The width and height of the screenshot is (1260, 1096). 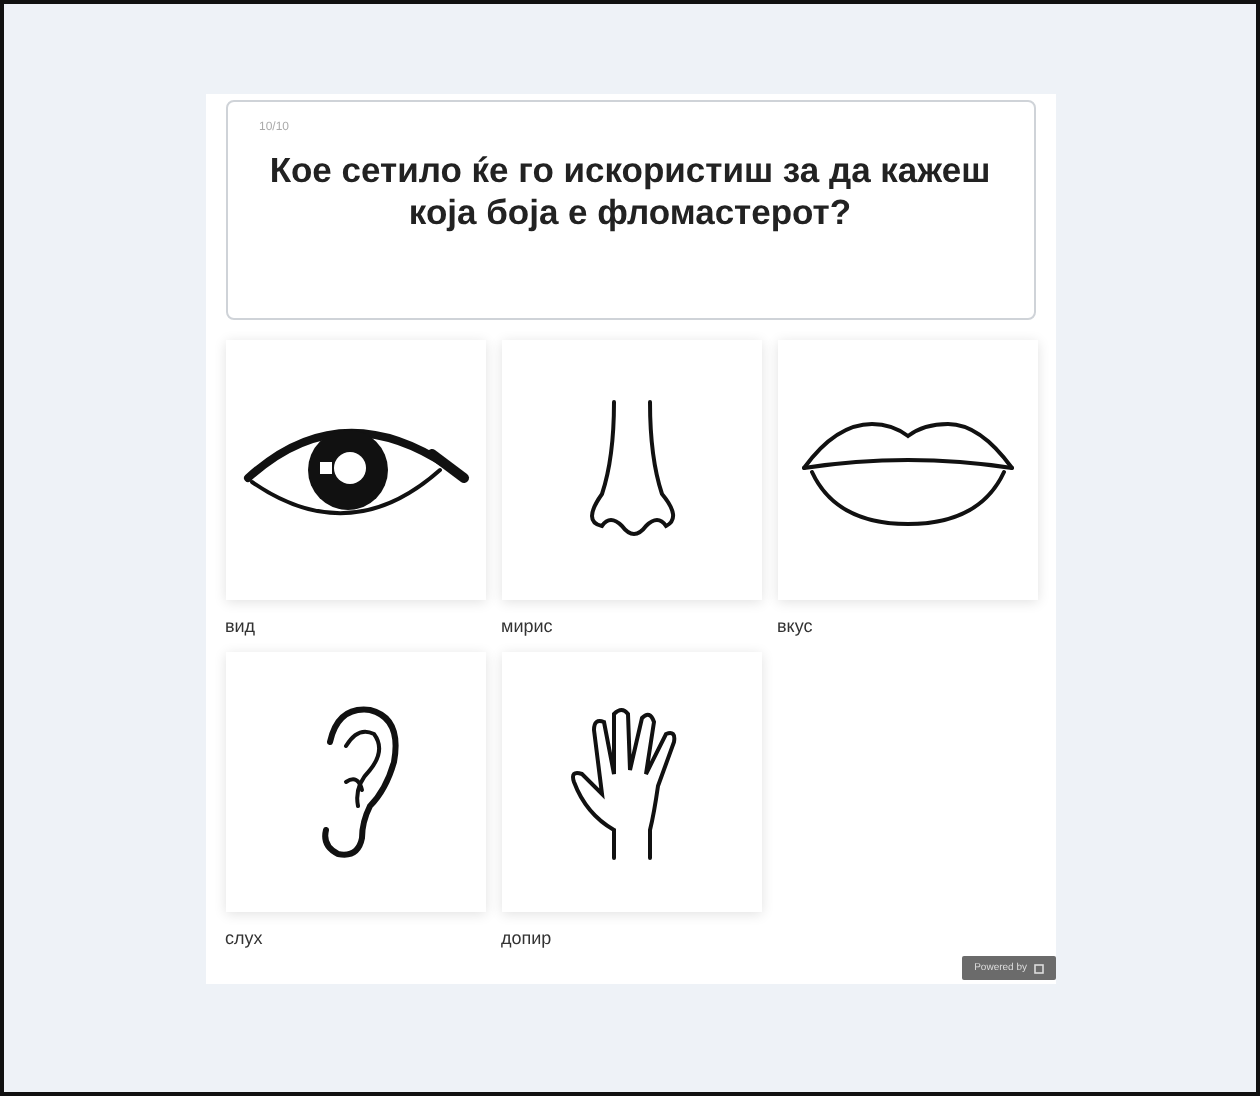 I want to click on answer-label: слух, so click(x=244, y=938).